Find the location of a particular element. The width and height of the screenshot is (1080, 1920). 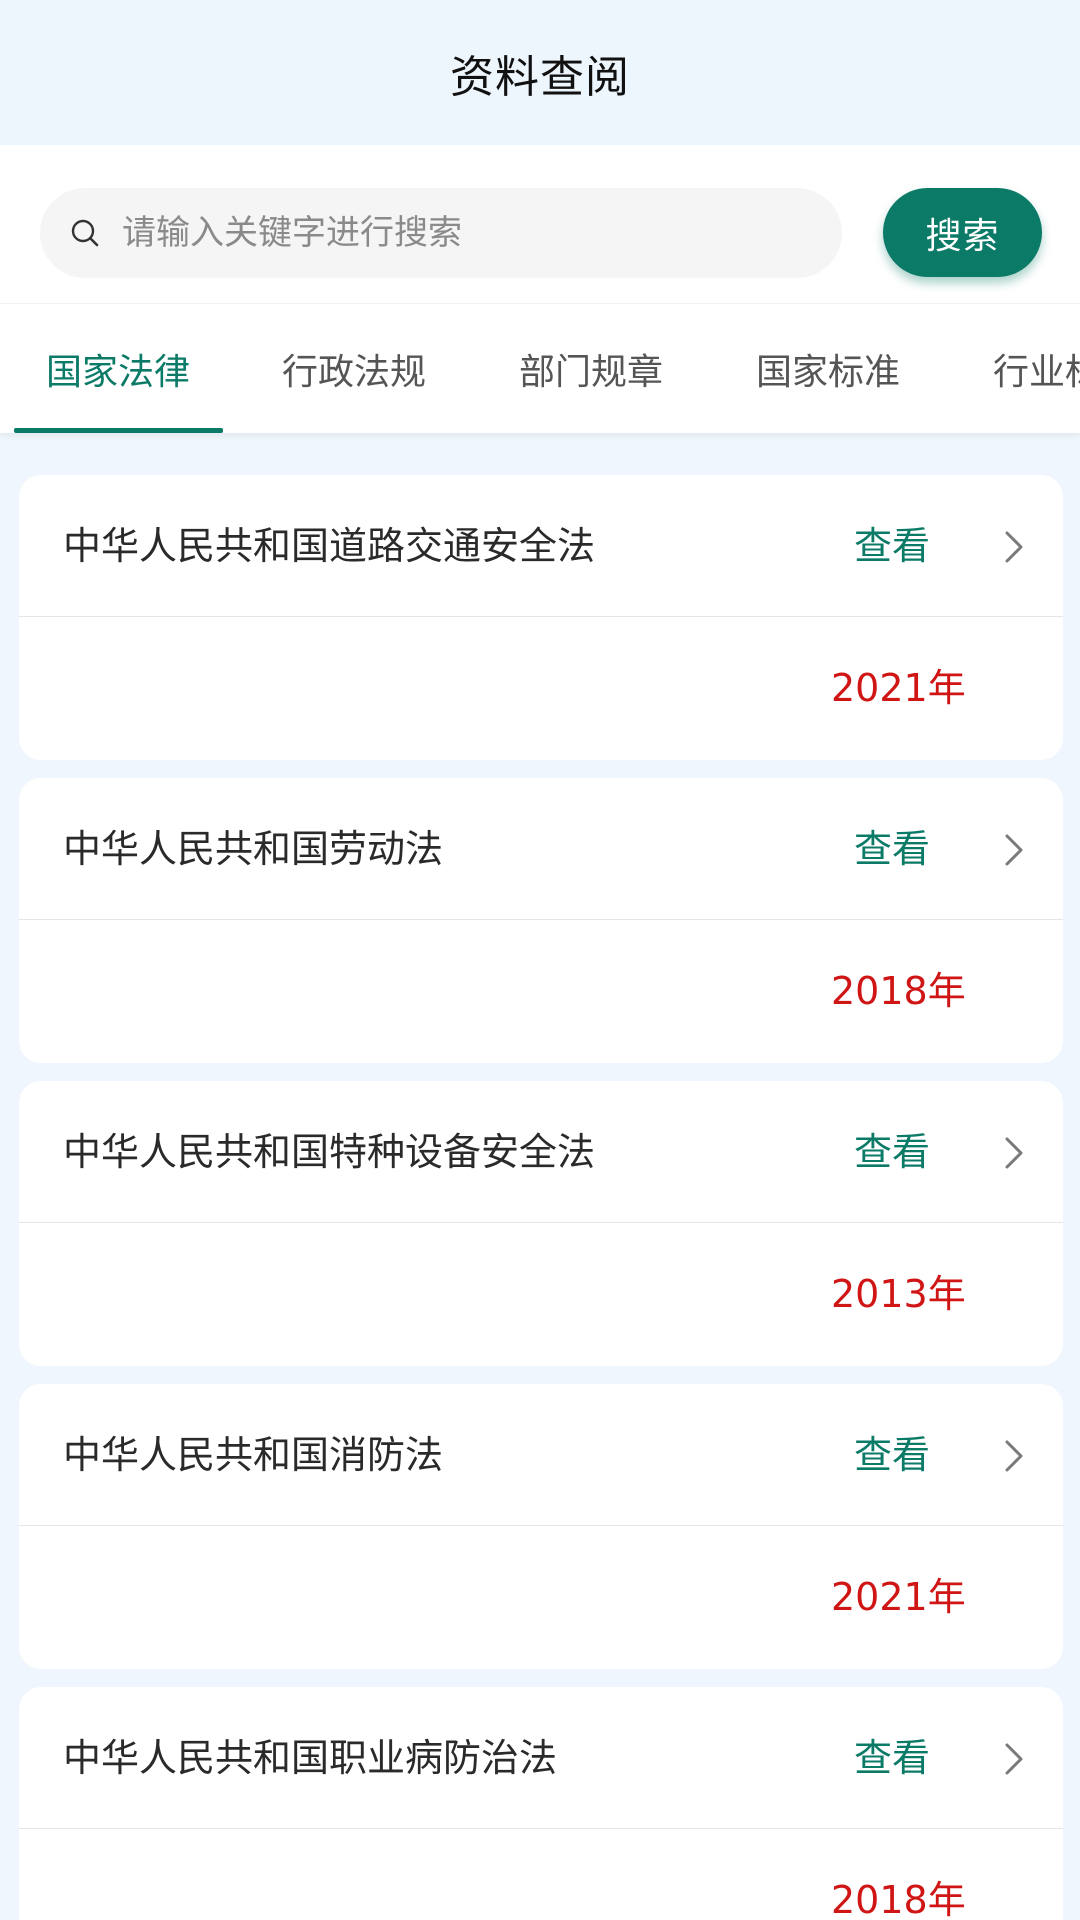

law-card: 中华人民共和国劳动法 查看 2018年 is located at coordinates (541, 920).